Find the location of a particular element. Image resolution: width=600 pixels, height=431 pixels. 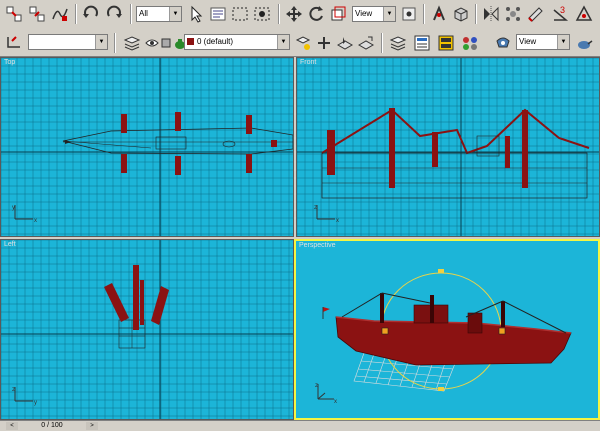

ship-front-view is located at coordinates (455, 153).